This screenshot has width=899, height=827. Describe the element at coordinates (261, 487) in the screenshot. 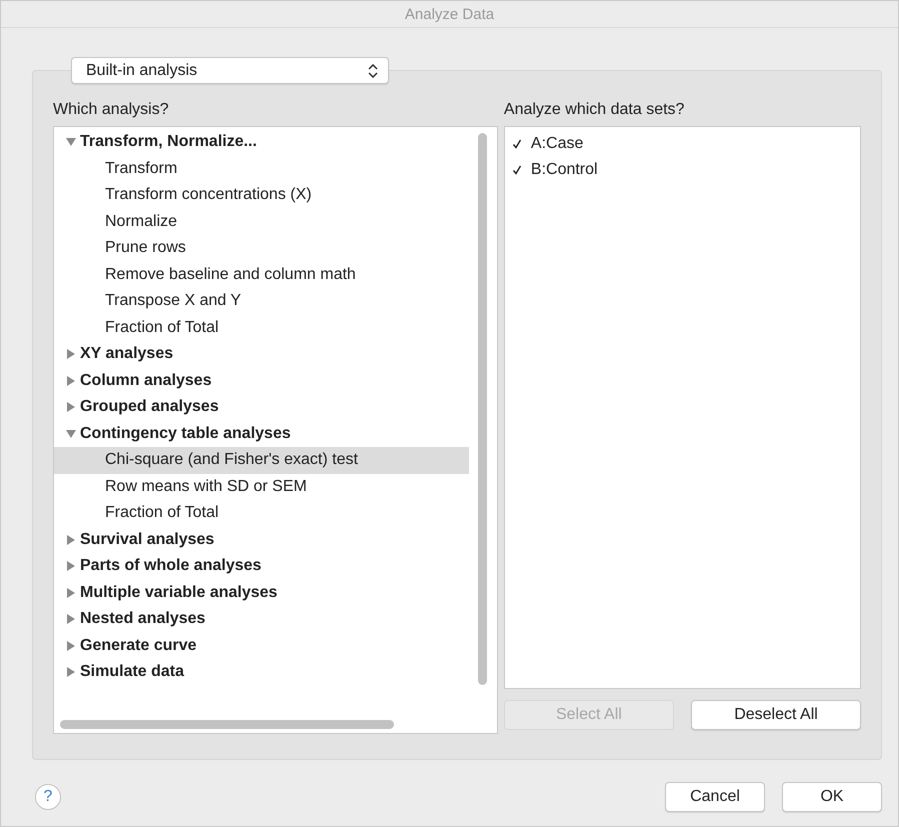

I see `tree-item: Row means with SD or SEM` at that location.